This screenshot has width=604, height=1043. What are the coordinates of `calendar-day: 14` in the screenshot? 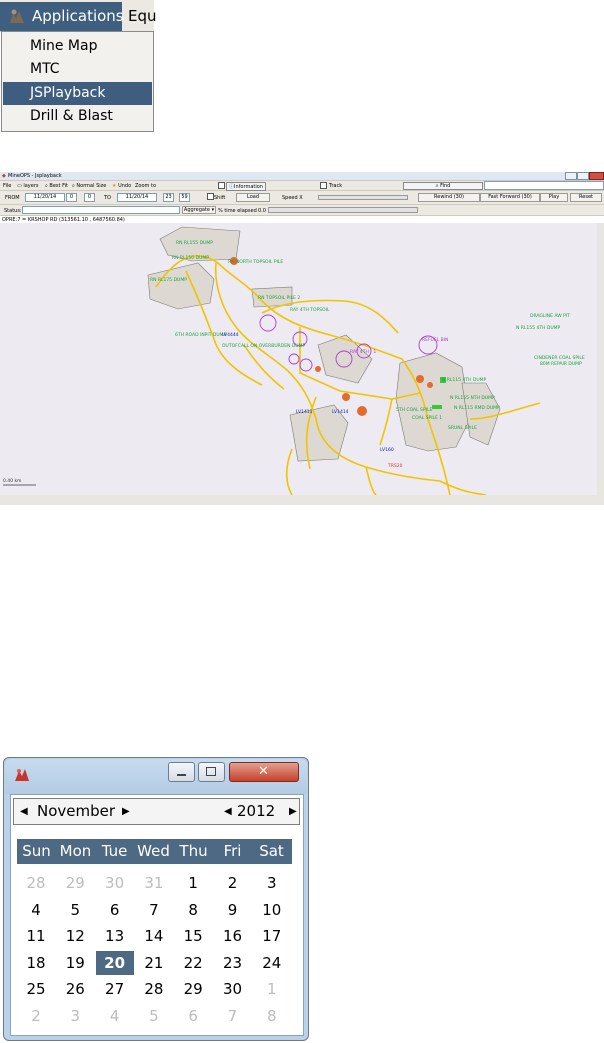 It's located at (154, 936).